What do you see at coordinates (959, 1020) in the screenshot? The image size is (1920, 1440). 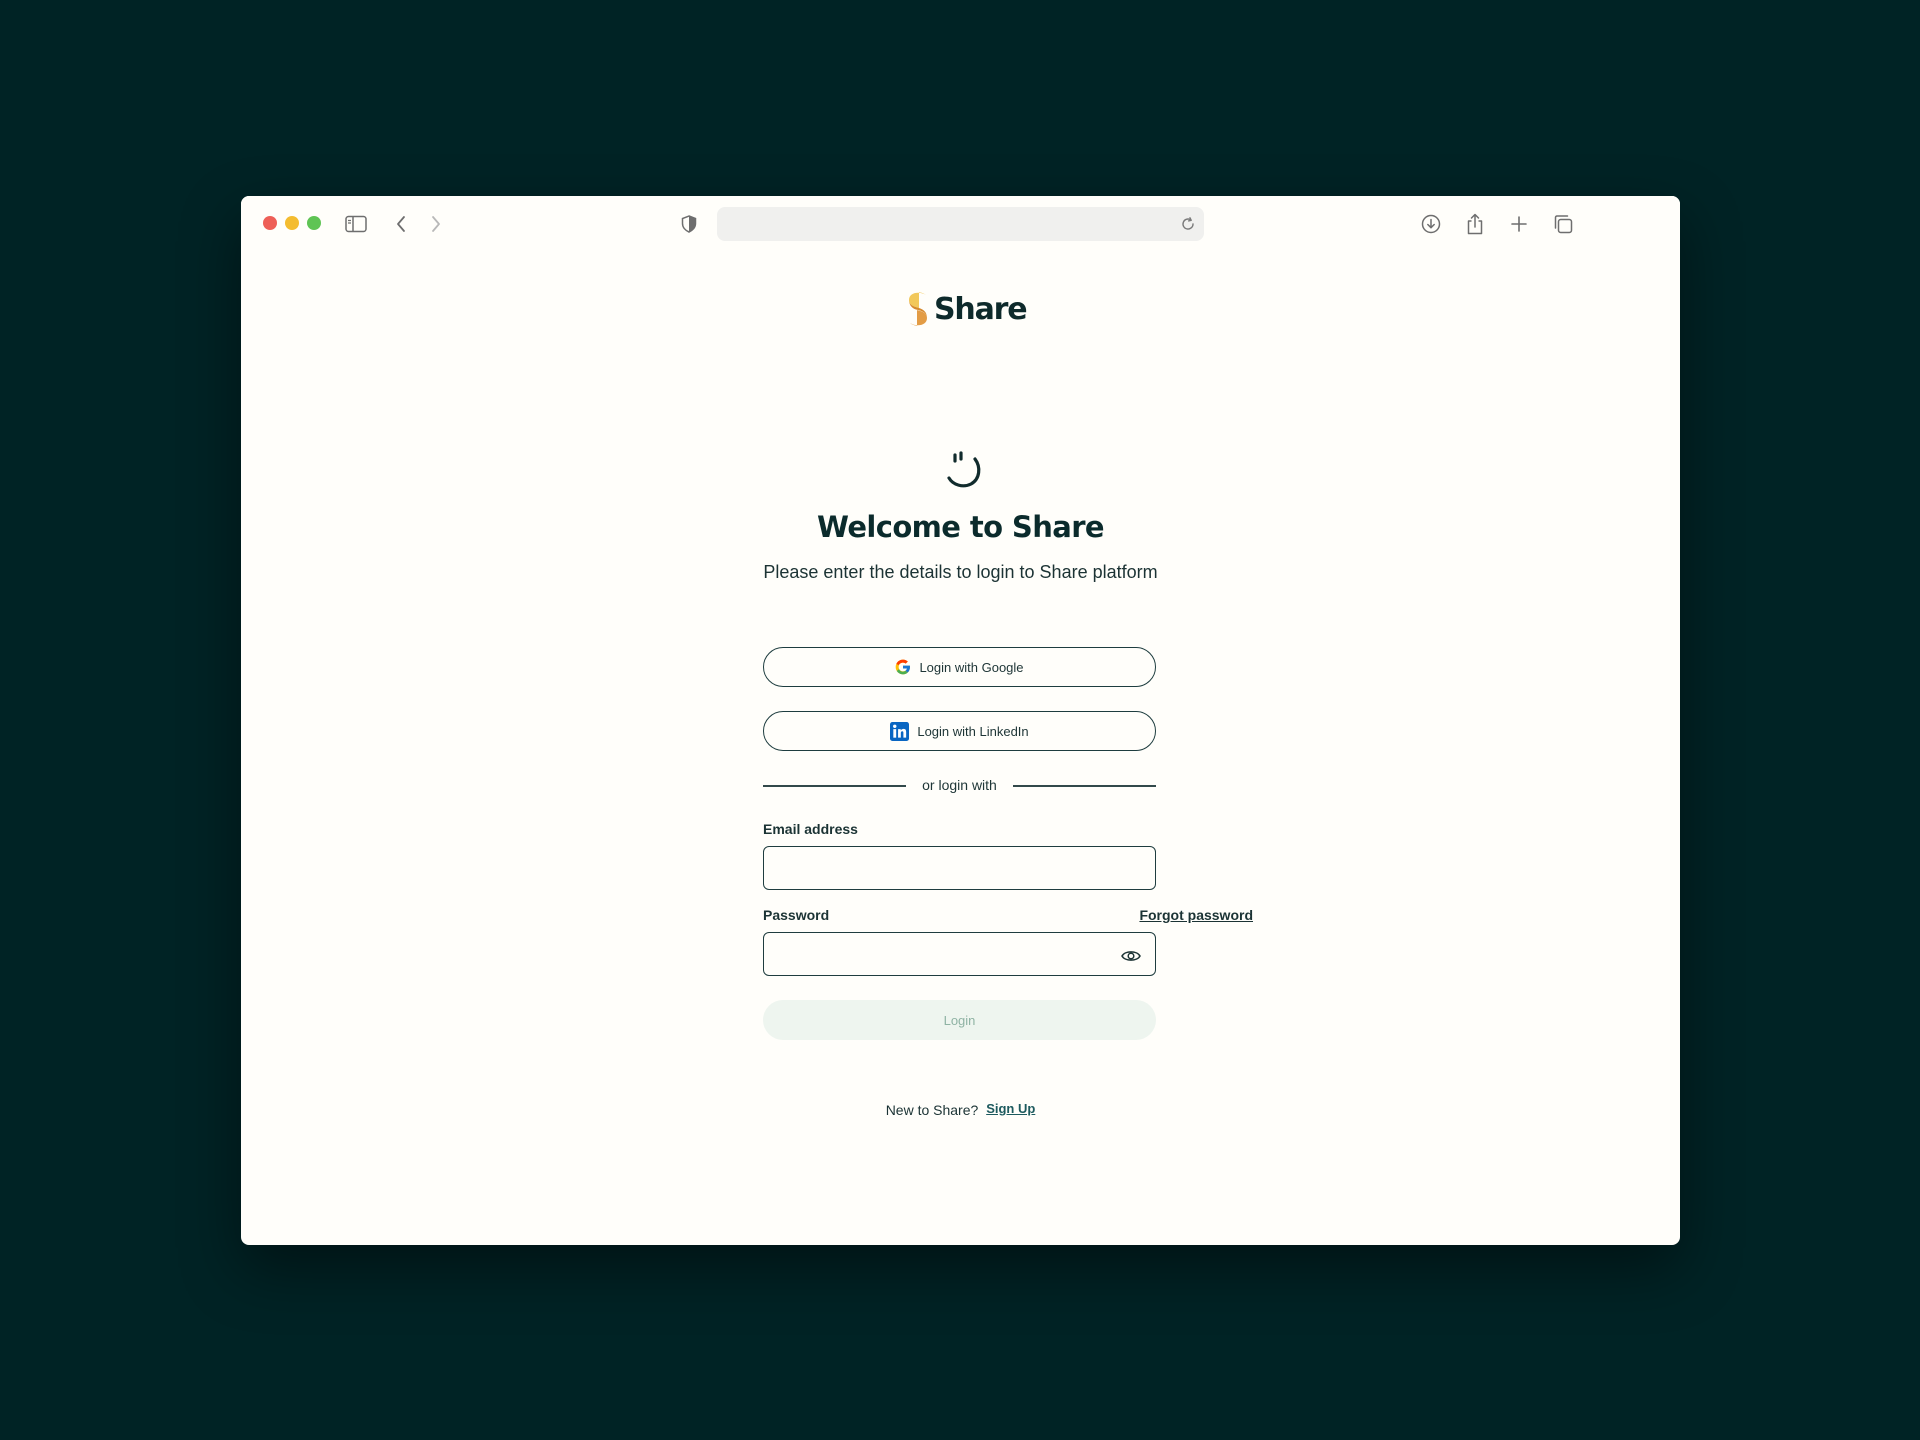 I see `login-button: Login` at bounding box center [959, 1020].